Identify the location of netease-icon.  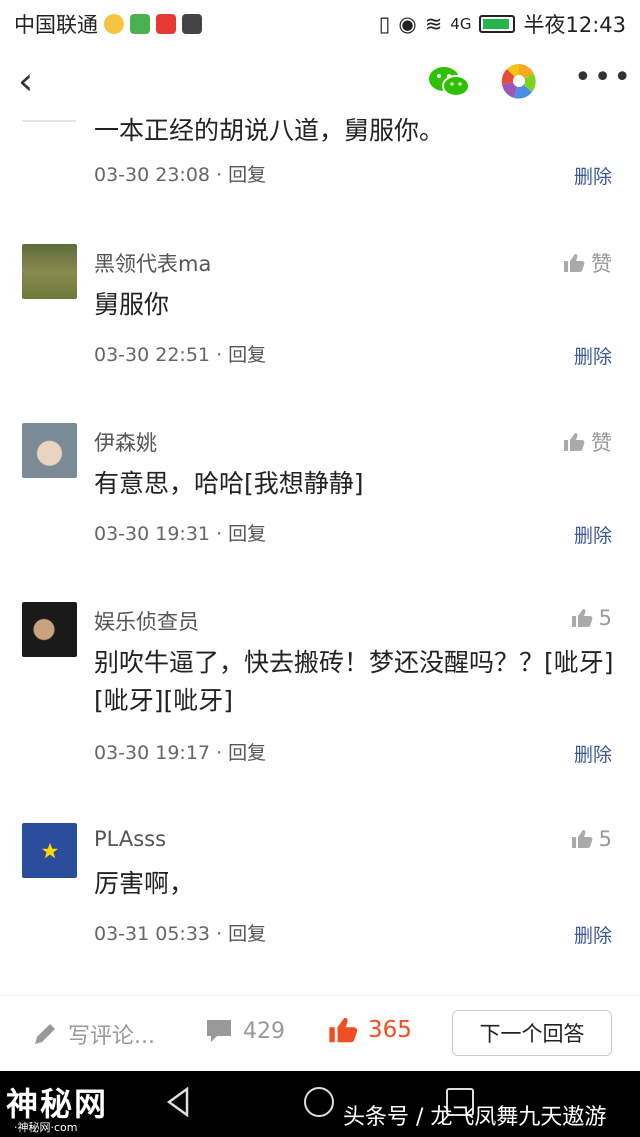
(166, 24).